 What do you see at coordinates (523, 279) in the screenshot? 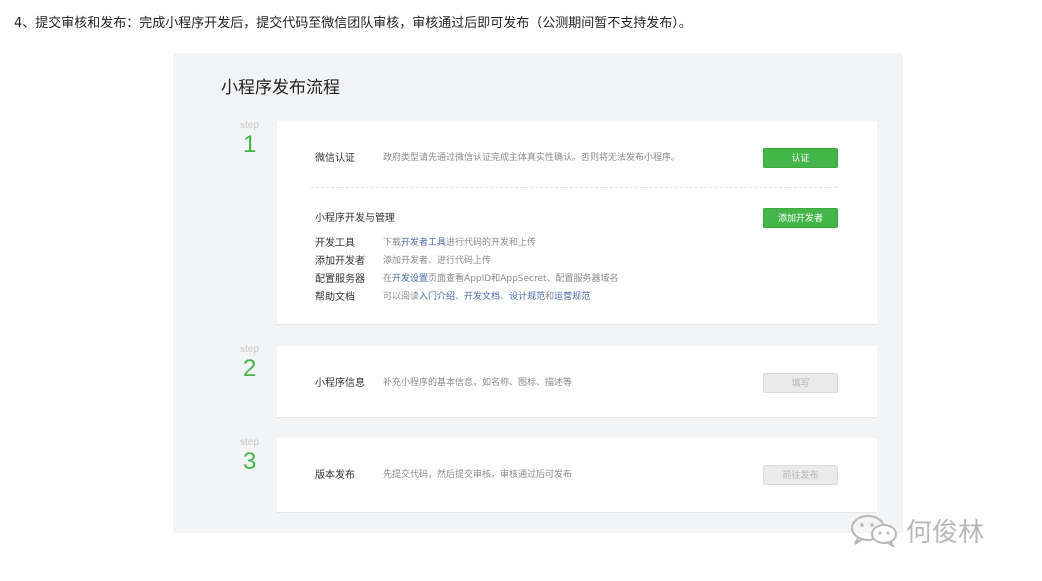
I see `text-part: 页面查看AppID和AppSecret、配置服务器域名` at bounding box center [523, 279].